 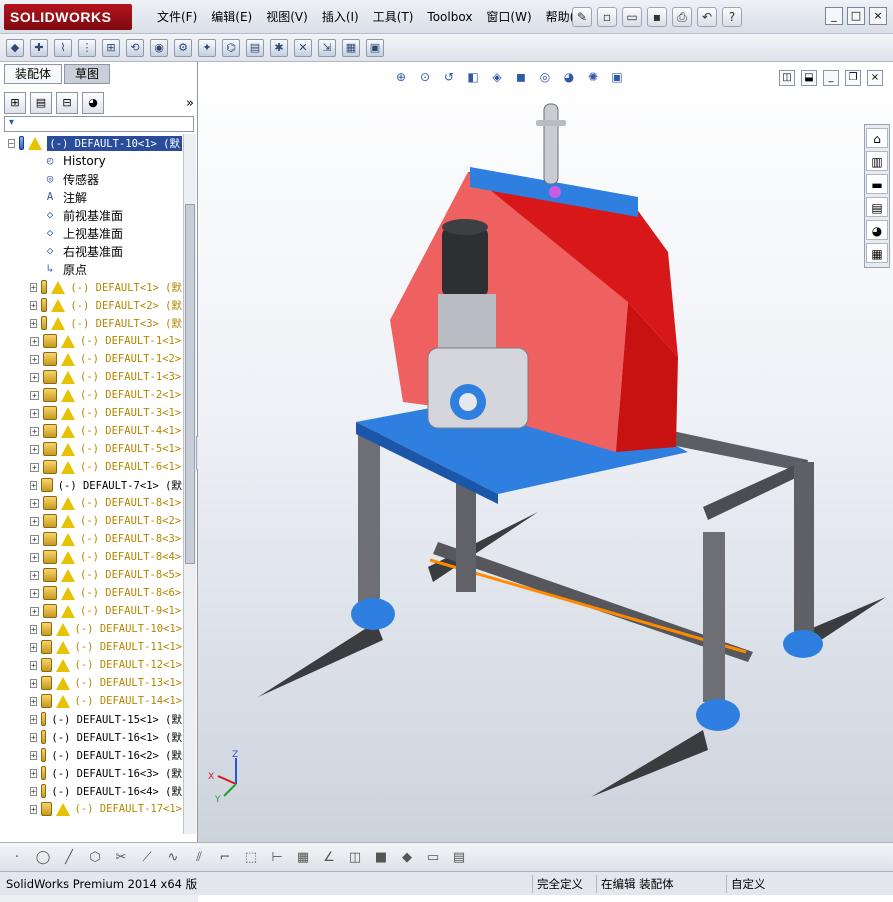 I want to click on solidworks-logo: SOLIDWORKS, so click(x=68, y=17).